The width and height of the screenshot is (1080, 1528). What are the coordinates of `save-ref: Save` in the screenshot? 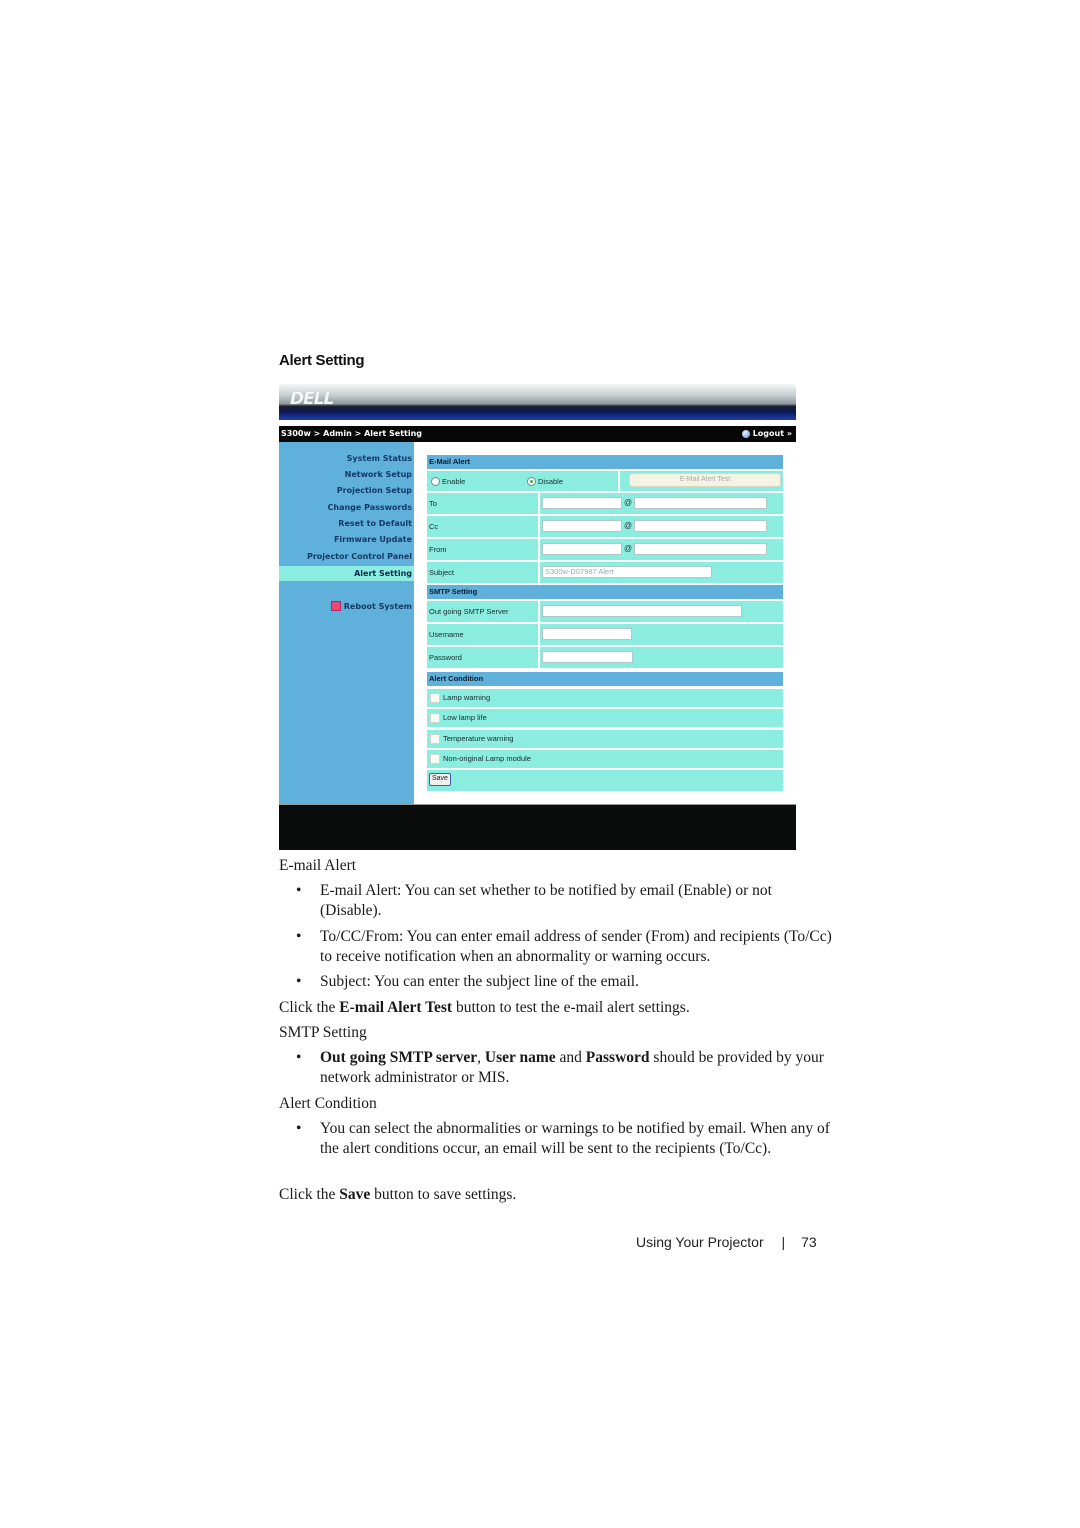 It's located at (355, 1194).